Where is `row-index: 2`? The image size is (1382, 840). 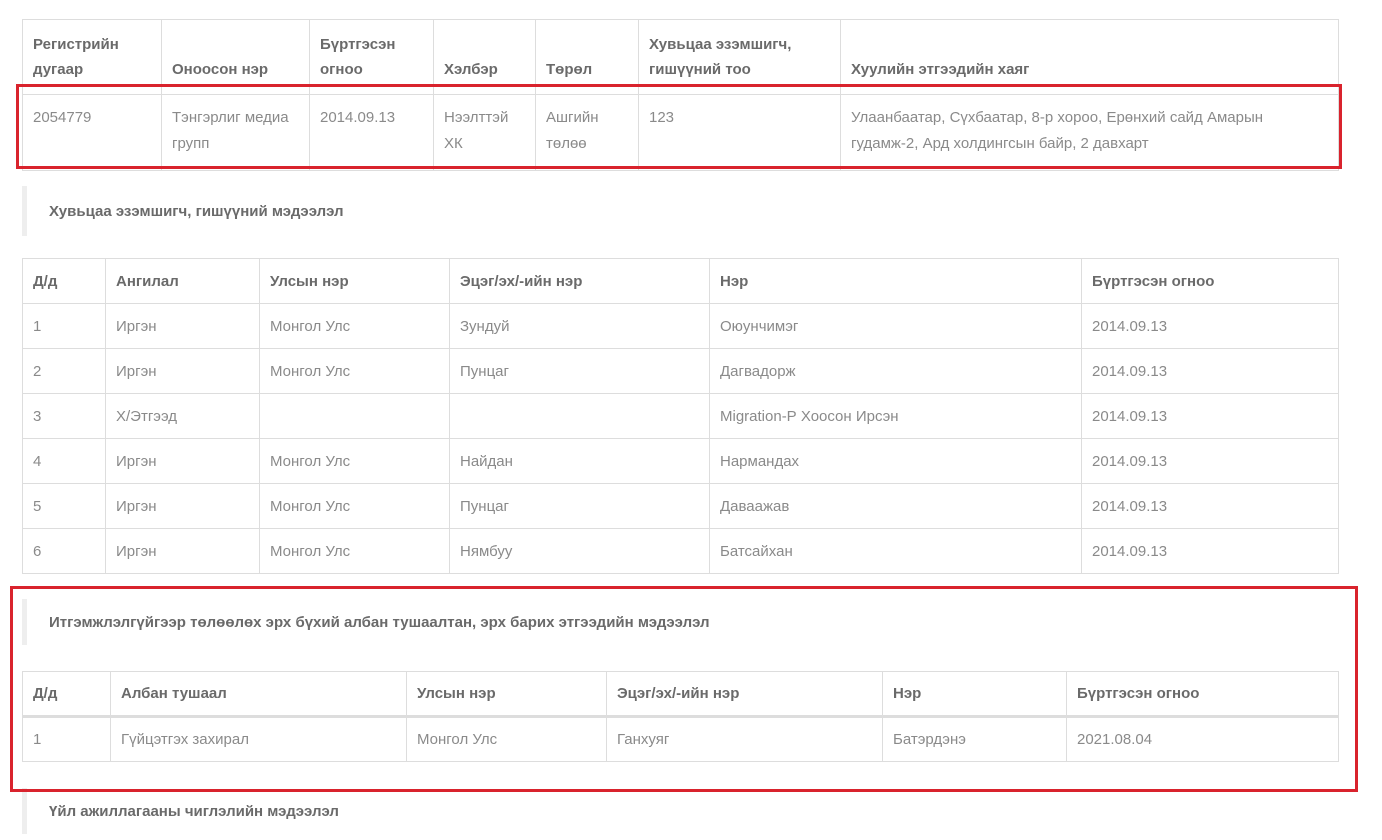 row-index: 2 is located at coordinates (64, 371).